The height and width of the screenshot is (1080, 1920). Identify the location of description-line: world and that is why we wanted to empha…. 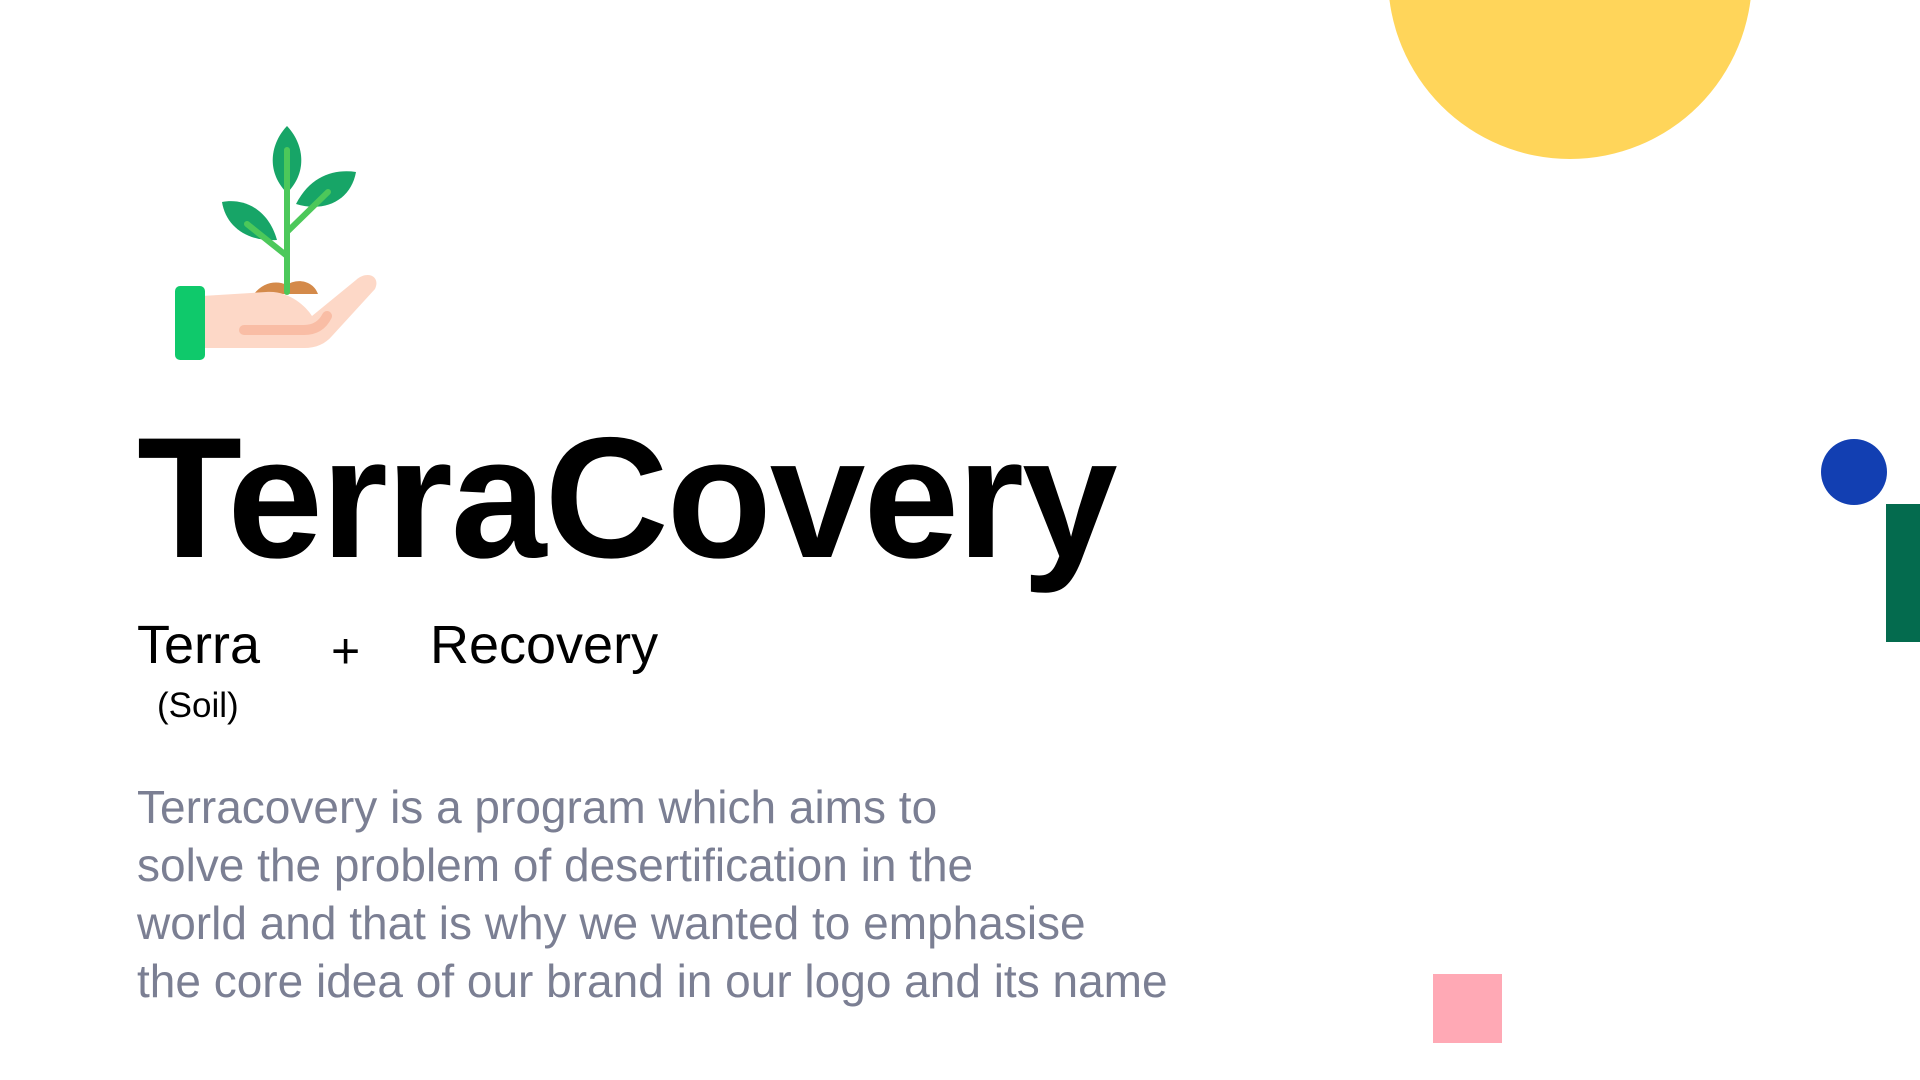
(611, 923).